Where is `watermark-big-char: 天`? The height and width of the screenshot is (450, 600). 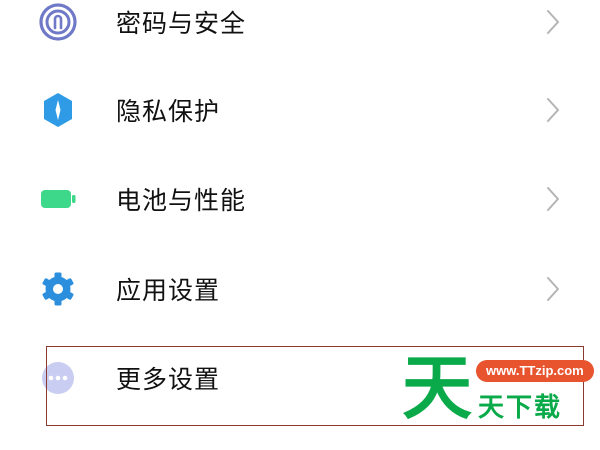
watermark-big-char: 天 is located at coordinates (437, 388).